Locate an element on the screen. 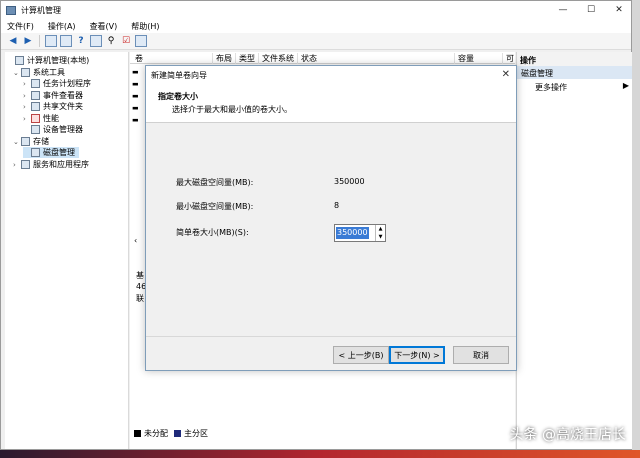 The height and width of the screenshot is (458, 640). col-layout: 布局 is located at coordinates (222, 58).